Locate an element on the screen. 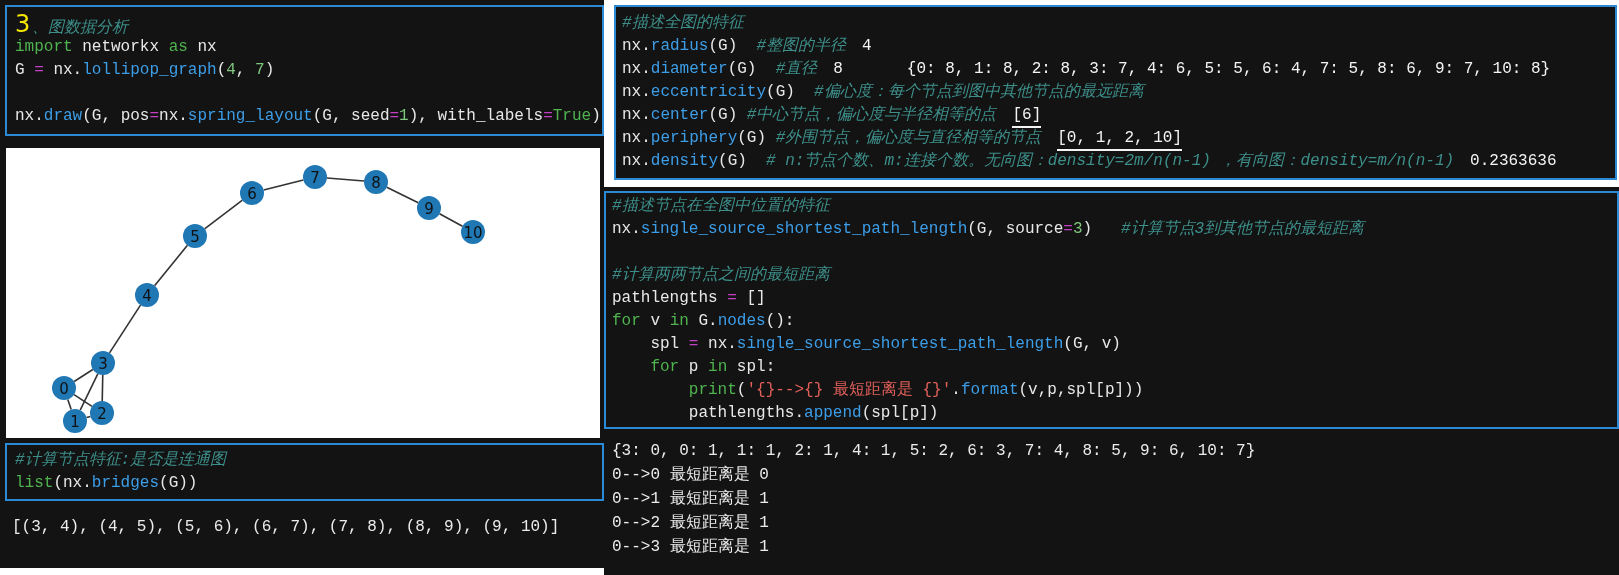 The height and width of the screenshot is (575, 1619). code-line: #描述全图的特征 is located at coordinates (683, 23).